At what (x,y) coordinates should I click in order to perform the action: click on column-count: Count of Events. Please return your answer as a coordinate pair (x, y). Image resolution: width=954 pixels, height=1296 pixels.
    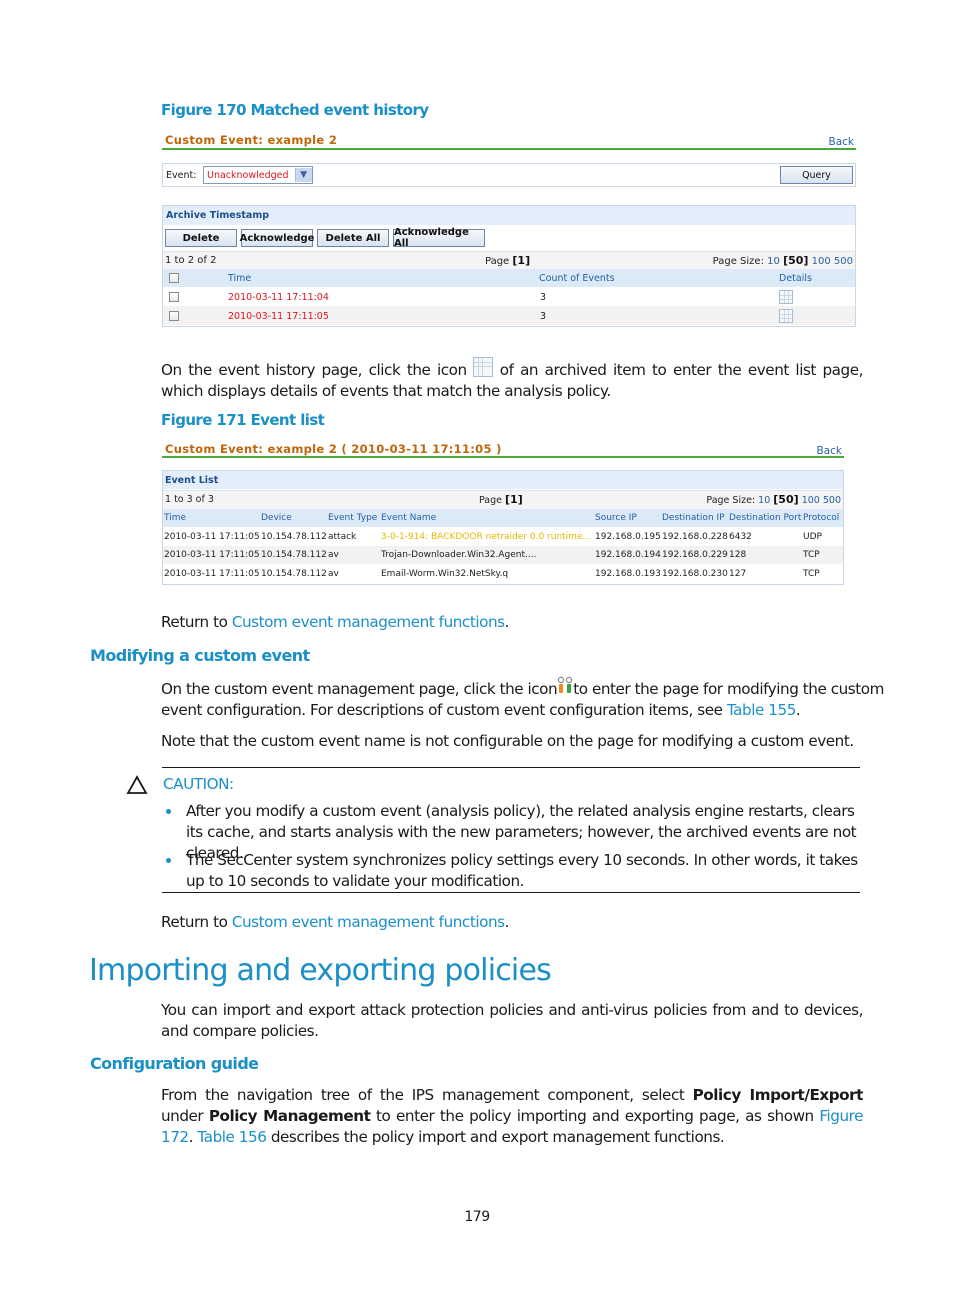
    Looking at the image, I should click on (577, 278).